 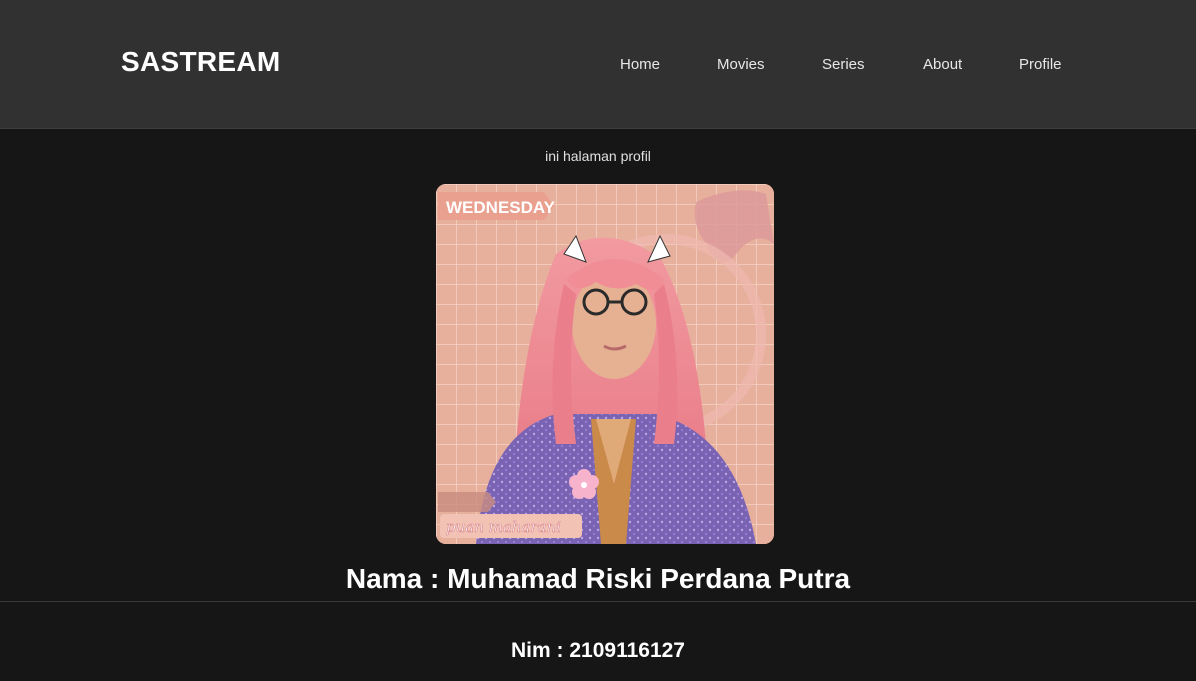 What do you see at coordinates (741, 64) in the screenshot?
I see `nav-movies-link: Movies` at bounding box center [741, 64].